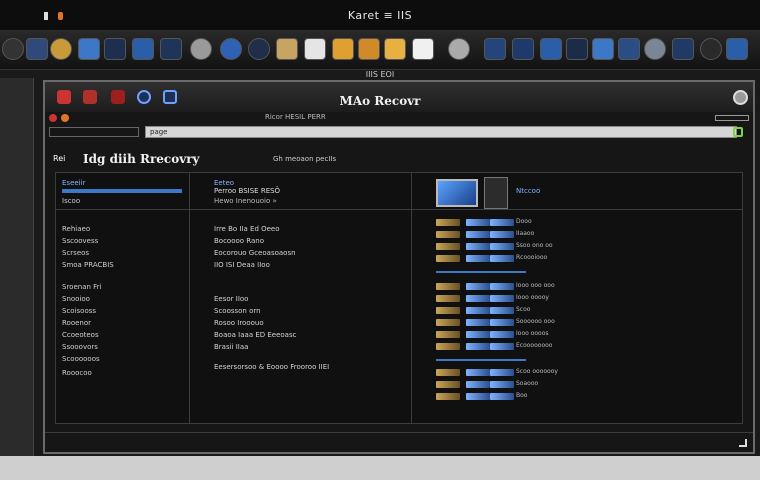 This screenshot has height=480, width=760. I want to click on left-pane-item: Sroenan Fri, so click(81, 287).